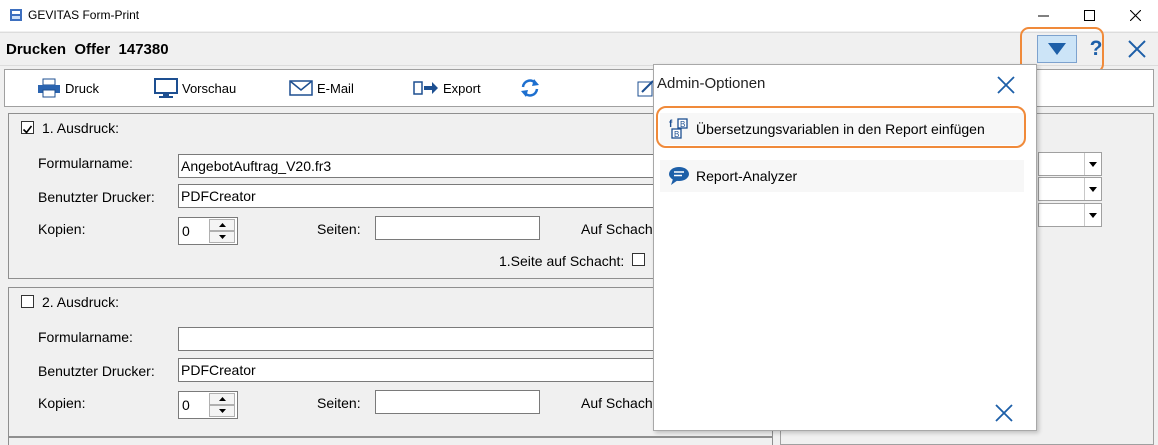 Image resolution: width=1158 pixels, height=445 pixels. I want to click on print-1-label: 1. Ausdruck:, so click(81, 128).